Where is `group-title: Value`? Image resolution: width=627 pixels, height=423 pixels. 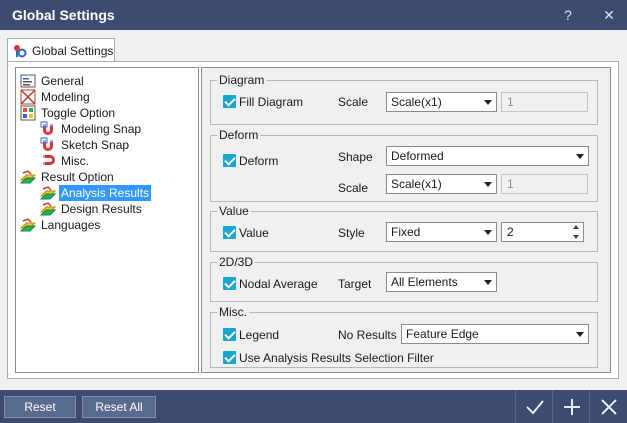
group-title: Value is located at coordinates (234, 211).